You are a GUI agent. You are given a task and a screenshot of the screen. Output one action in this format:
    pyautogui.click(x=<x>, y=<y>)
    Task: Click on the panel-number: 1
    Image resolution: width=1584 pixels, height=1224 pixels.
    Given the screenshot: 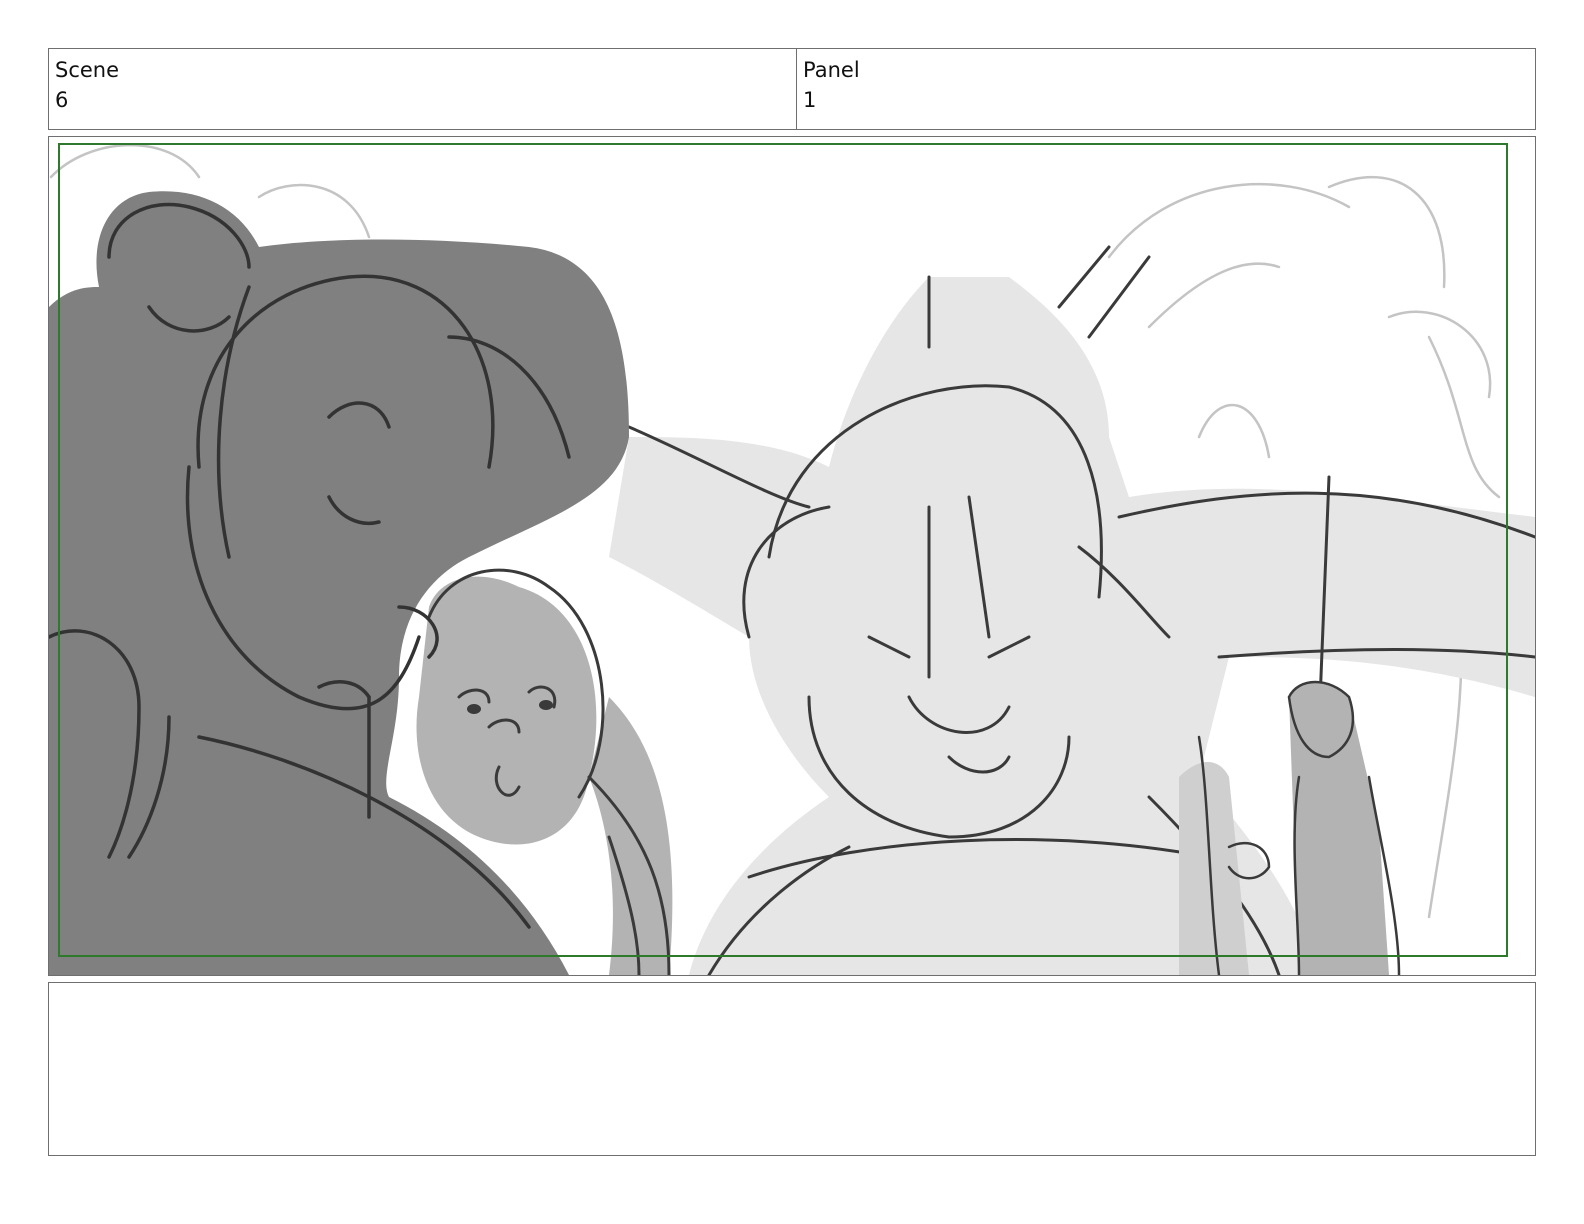 What is the action you would take?
    pyautogui.click(x=810, y=100)
    